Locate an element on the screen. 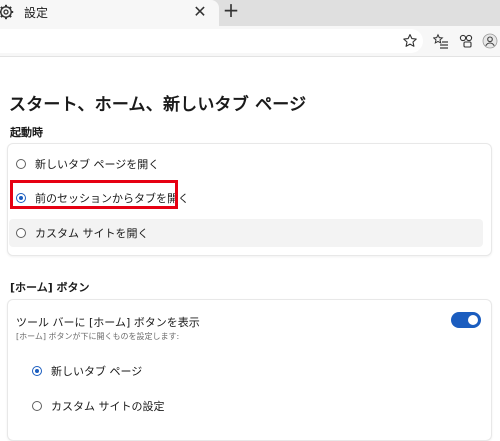  home-toggle-label: ツール バーに [ホーム] ボタンを表示 is located at coordinates (108, 322).